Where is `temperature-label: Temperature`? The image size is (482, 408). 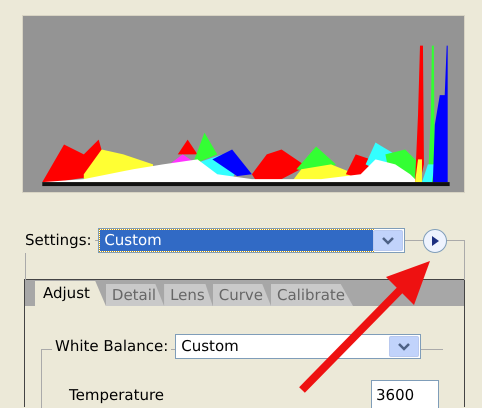 temperature-label: Temperature is located at coordinates (116, 395).